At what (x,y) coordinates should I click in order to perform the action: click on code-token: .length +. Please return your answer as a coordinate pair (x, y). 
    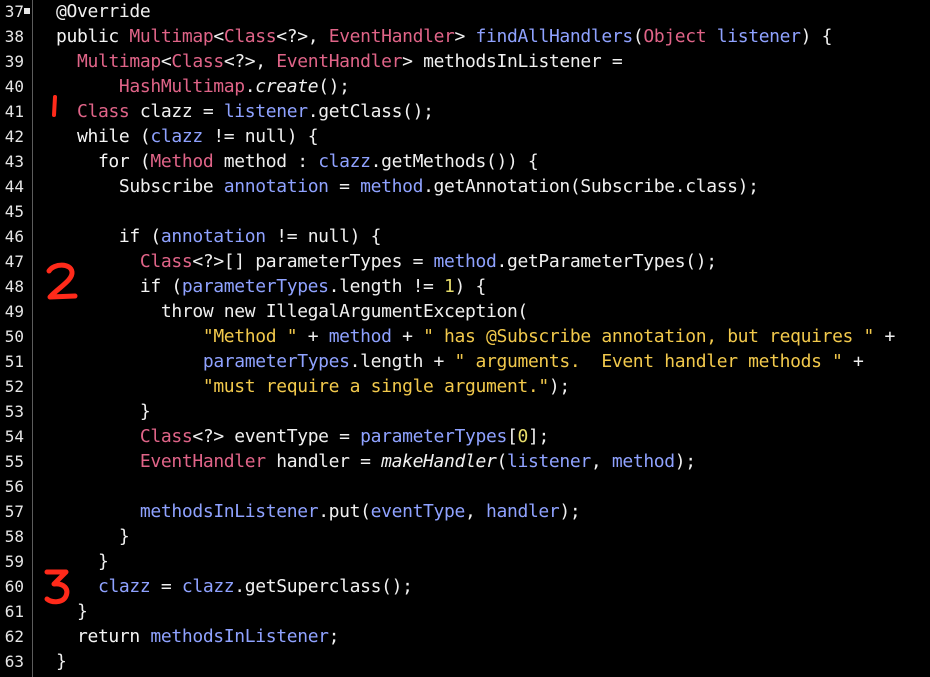
    Looking at the image, I should click on (402, 361).